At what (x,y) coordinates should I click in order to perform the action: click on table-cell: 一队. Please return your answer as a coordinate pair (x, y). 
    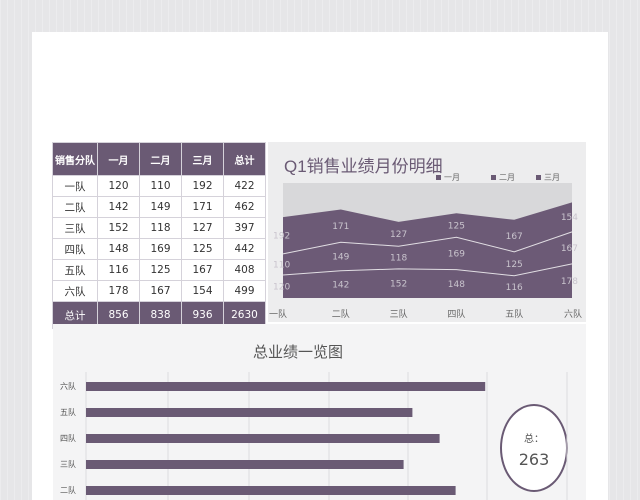
    Looking at the image, I should click on (75, 186).